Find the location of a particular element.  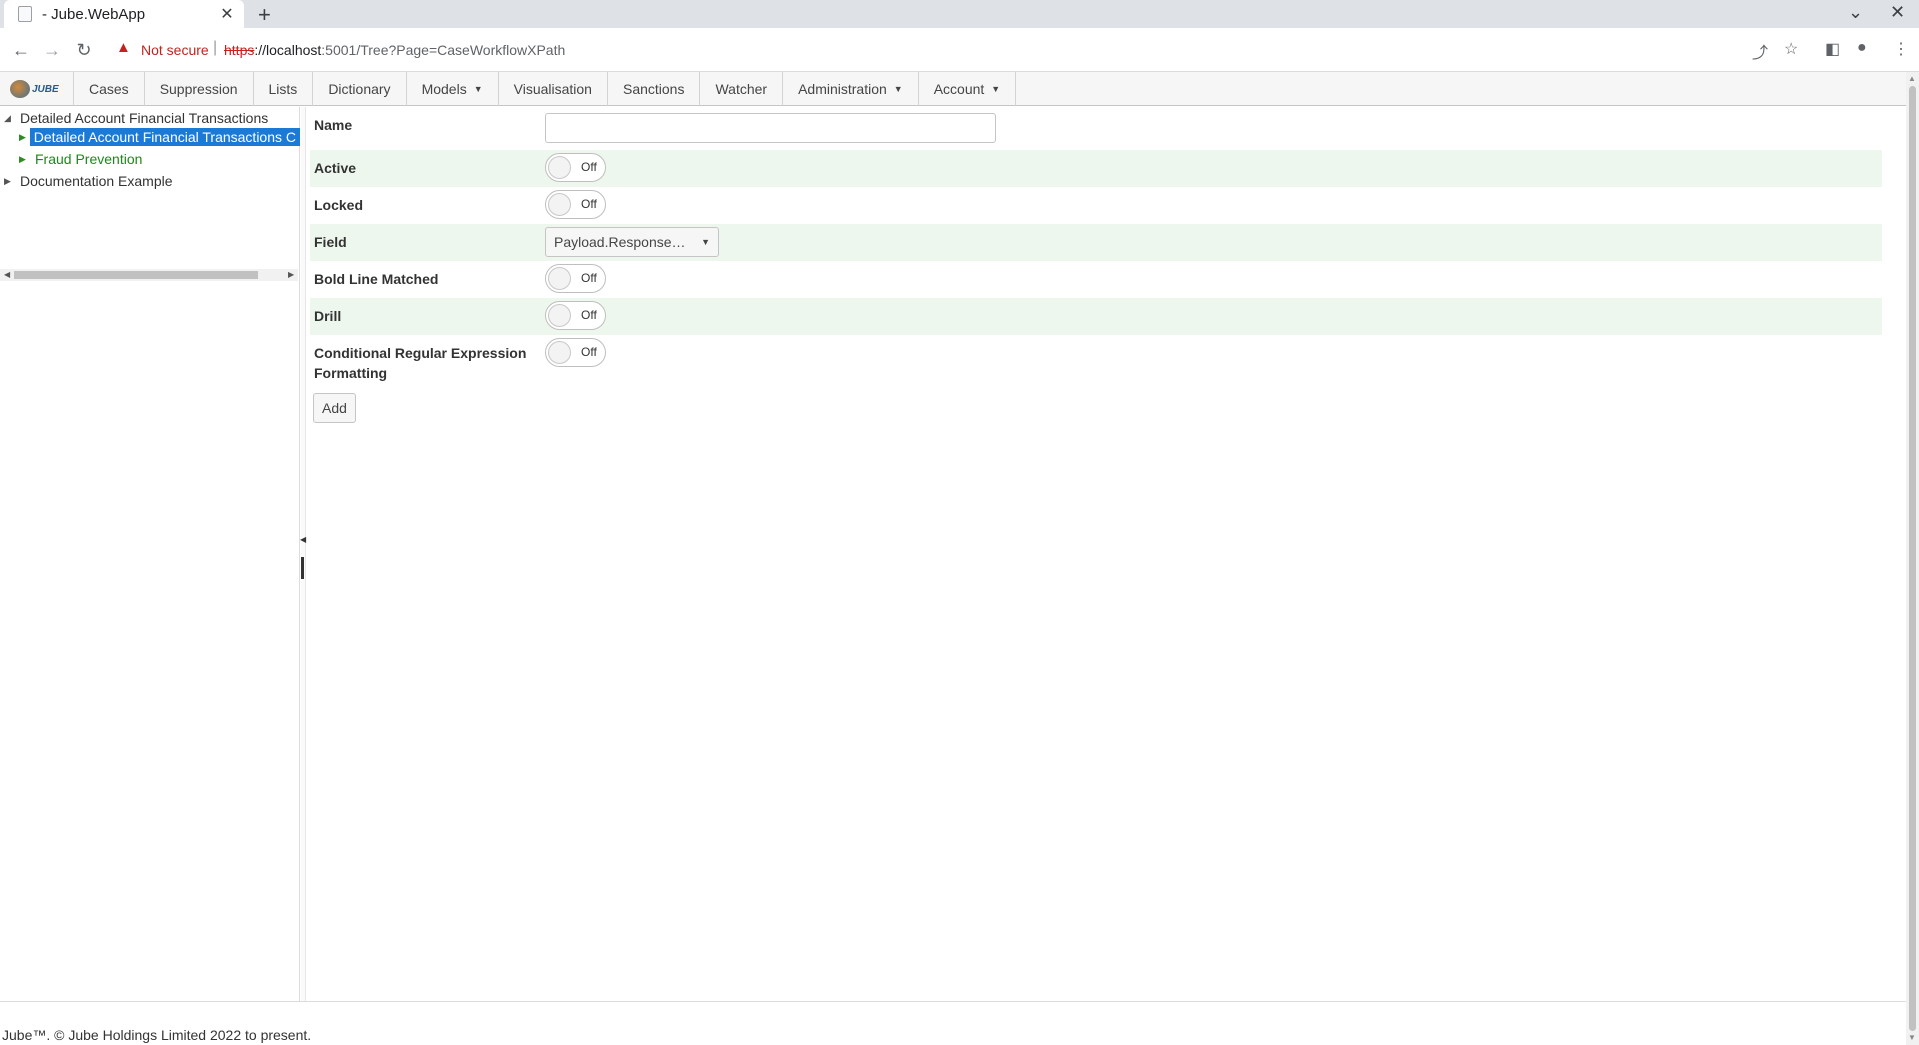

conditional-formatting-toggle: Off is located at coordinates (575, 352).